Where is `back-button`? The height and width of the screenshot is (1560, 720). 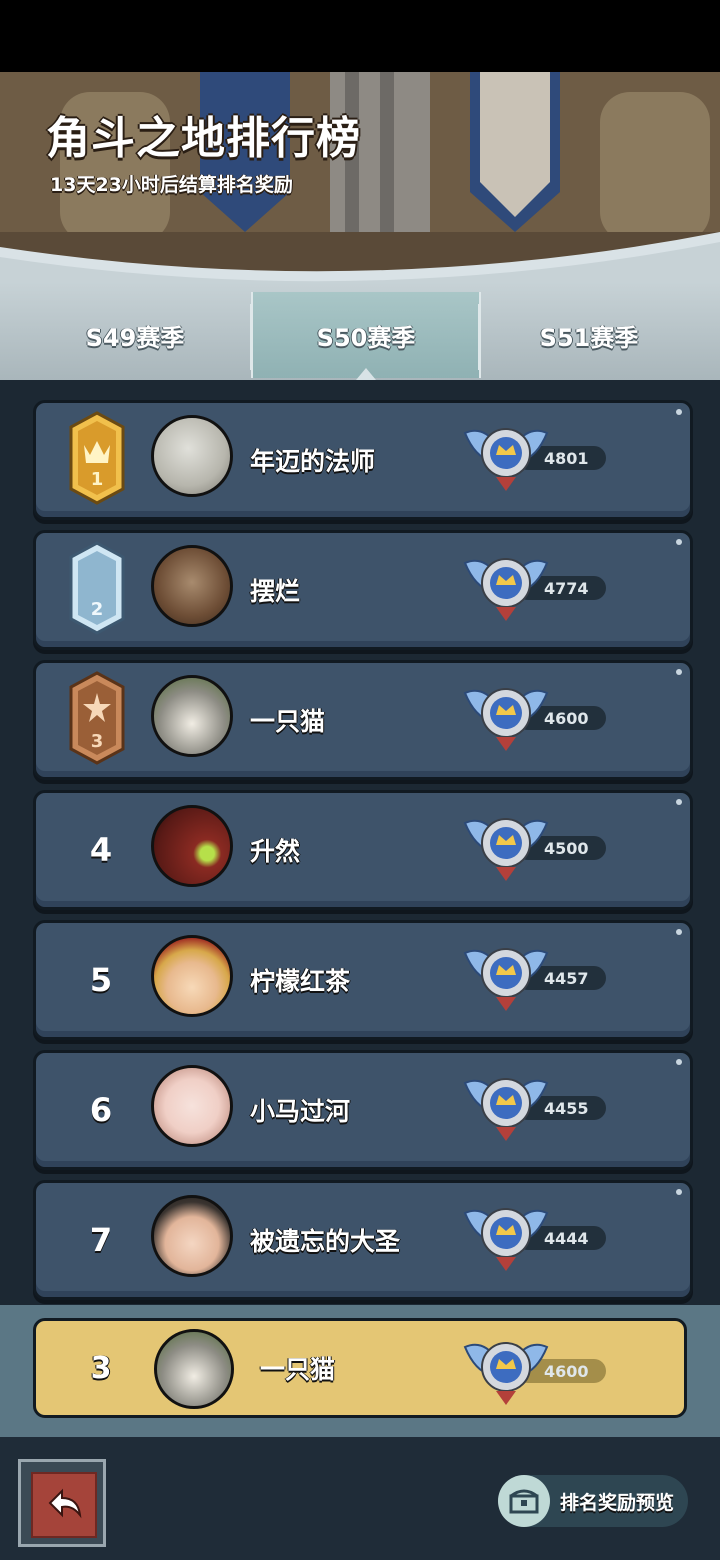 back-button is located at coordinates (62, 1503).